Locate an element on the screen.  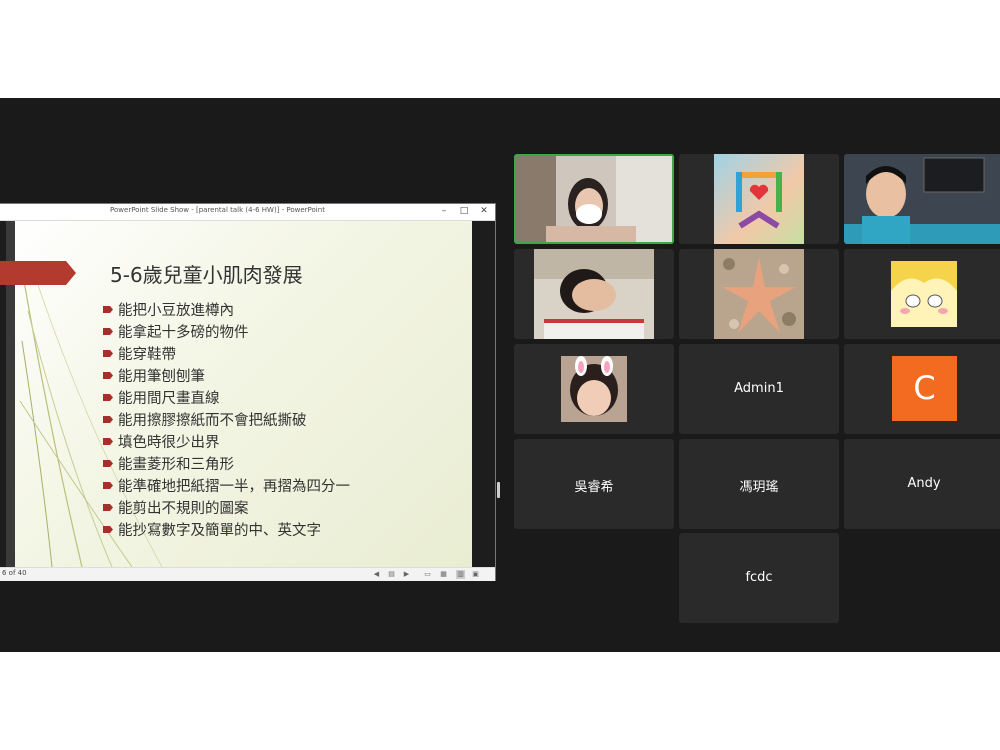
participant-tile-avatar-c: C is located at coordinates (922, 389).